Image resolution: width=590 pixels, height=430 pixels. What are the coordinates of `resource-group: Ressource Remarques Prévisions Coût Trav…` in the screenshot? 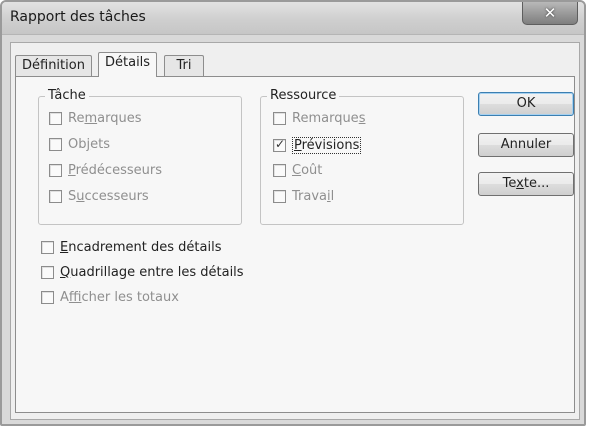 It's located at (362, 156).